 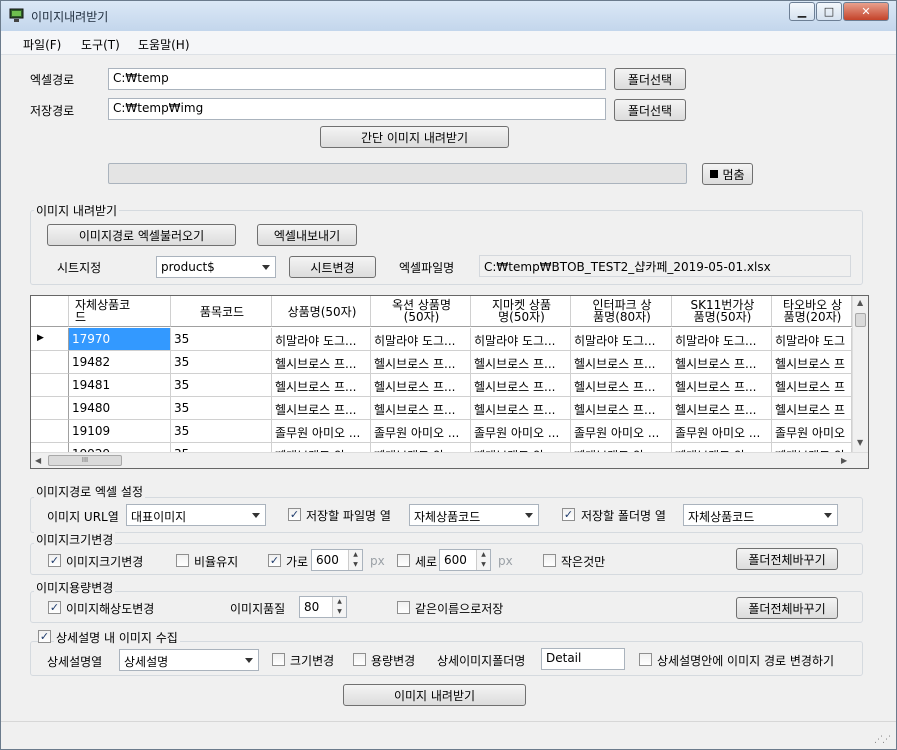 I want to click on grid-cell: 19480, so click(x=120, y=408).